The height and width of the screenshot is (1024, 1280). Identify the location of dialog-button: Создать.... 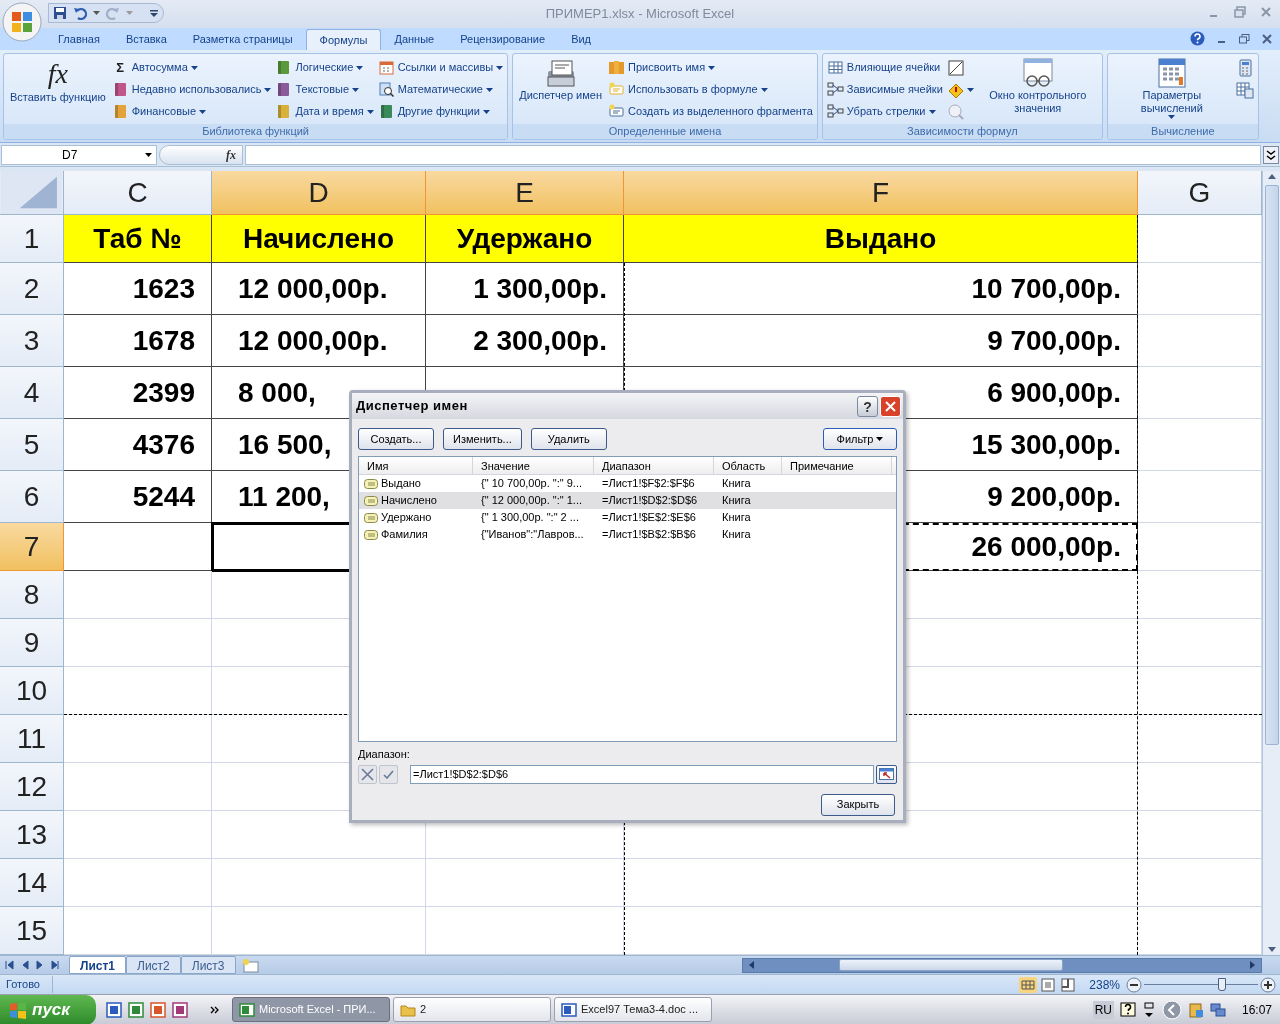
(396, 439).